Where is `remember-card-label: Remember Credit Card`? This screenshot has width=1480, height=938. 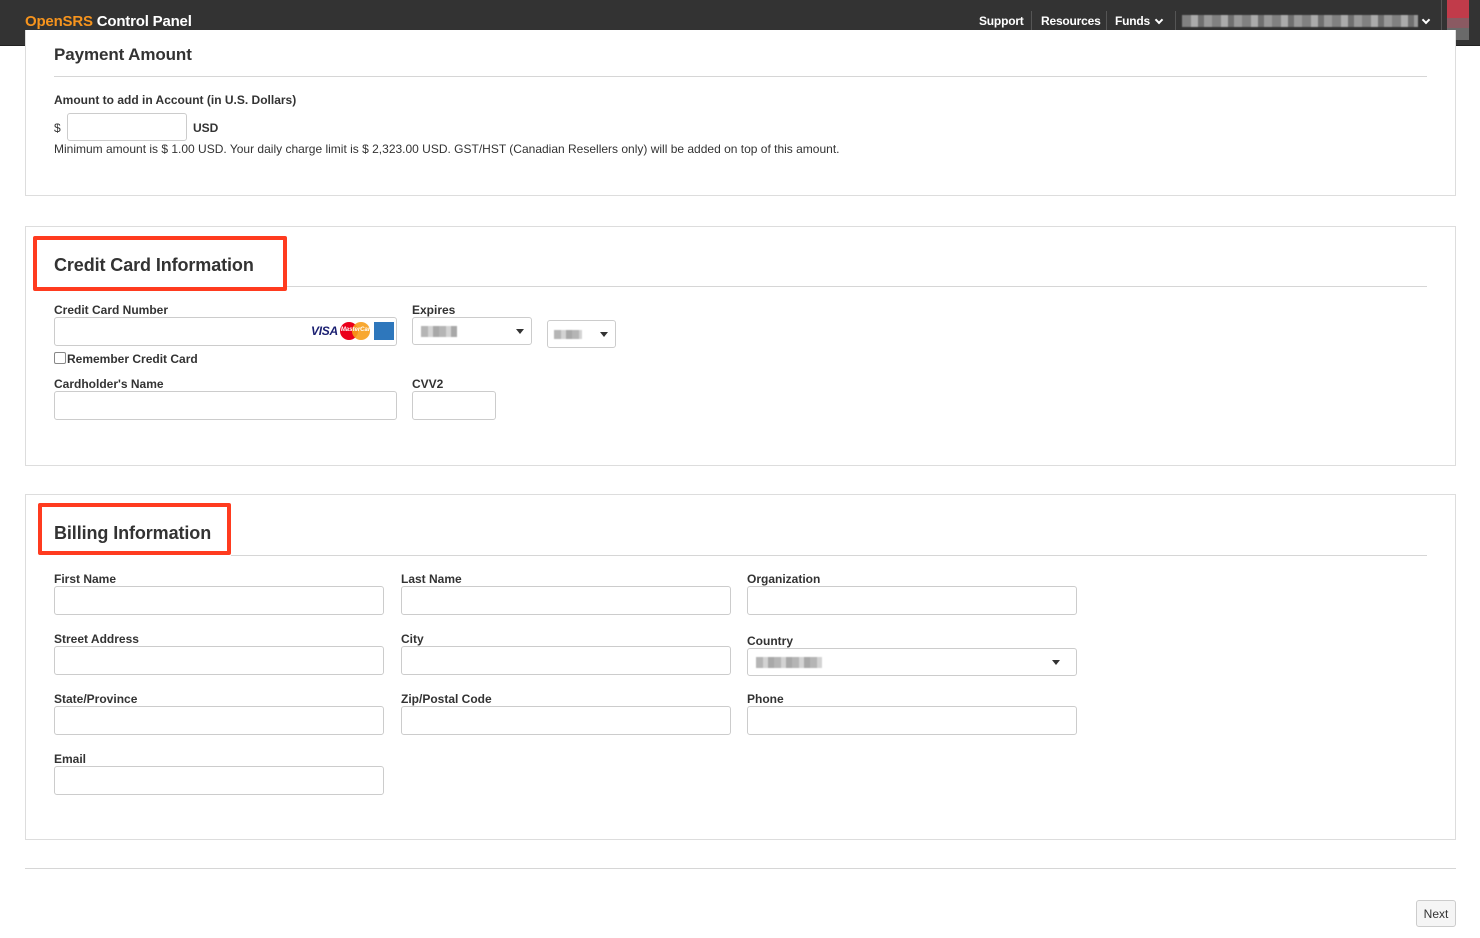 remember-card-label: Remember Credit Card is located at coordinates (132, 359).